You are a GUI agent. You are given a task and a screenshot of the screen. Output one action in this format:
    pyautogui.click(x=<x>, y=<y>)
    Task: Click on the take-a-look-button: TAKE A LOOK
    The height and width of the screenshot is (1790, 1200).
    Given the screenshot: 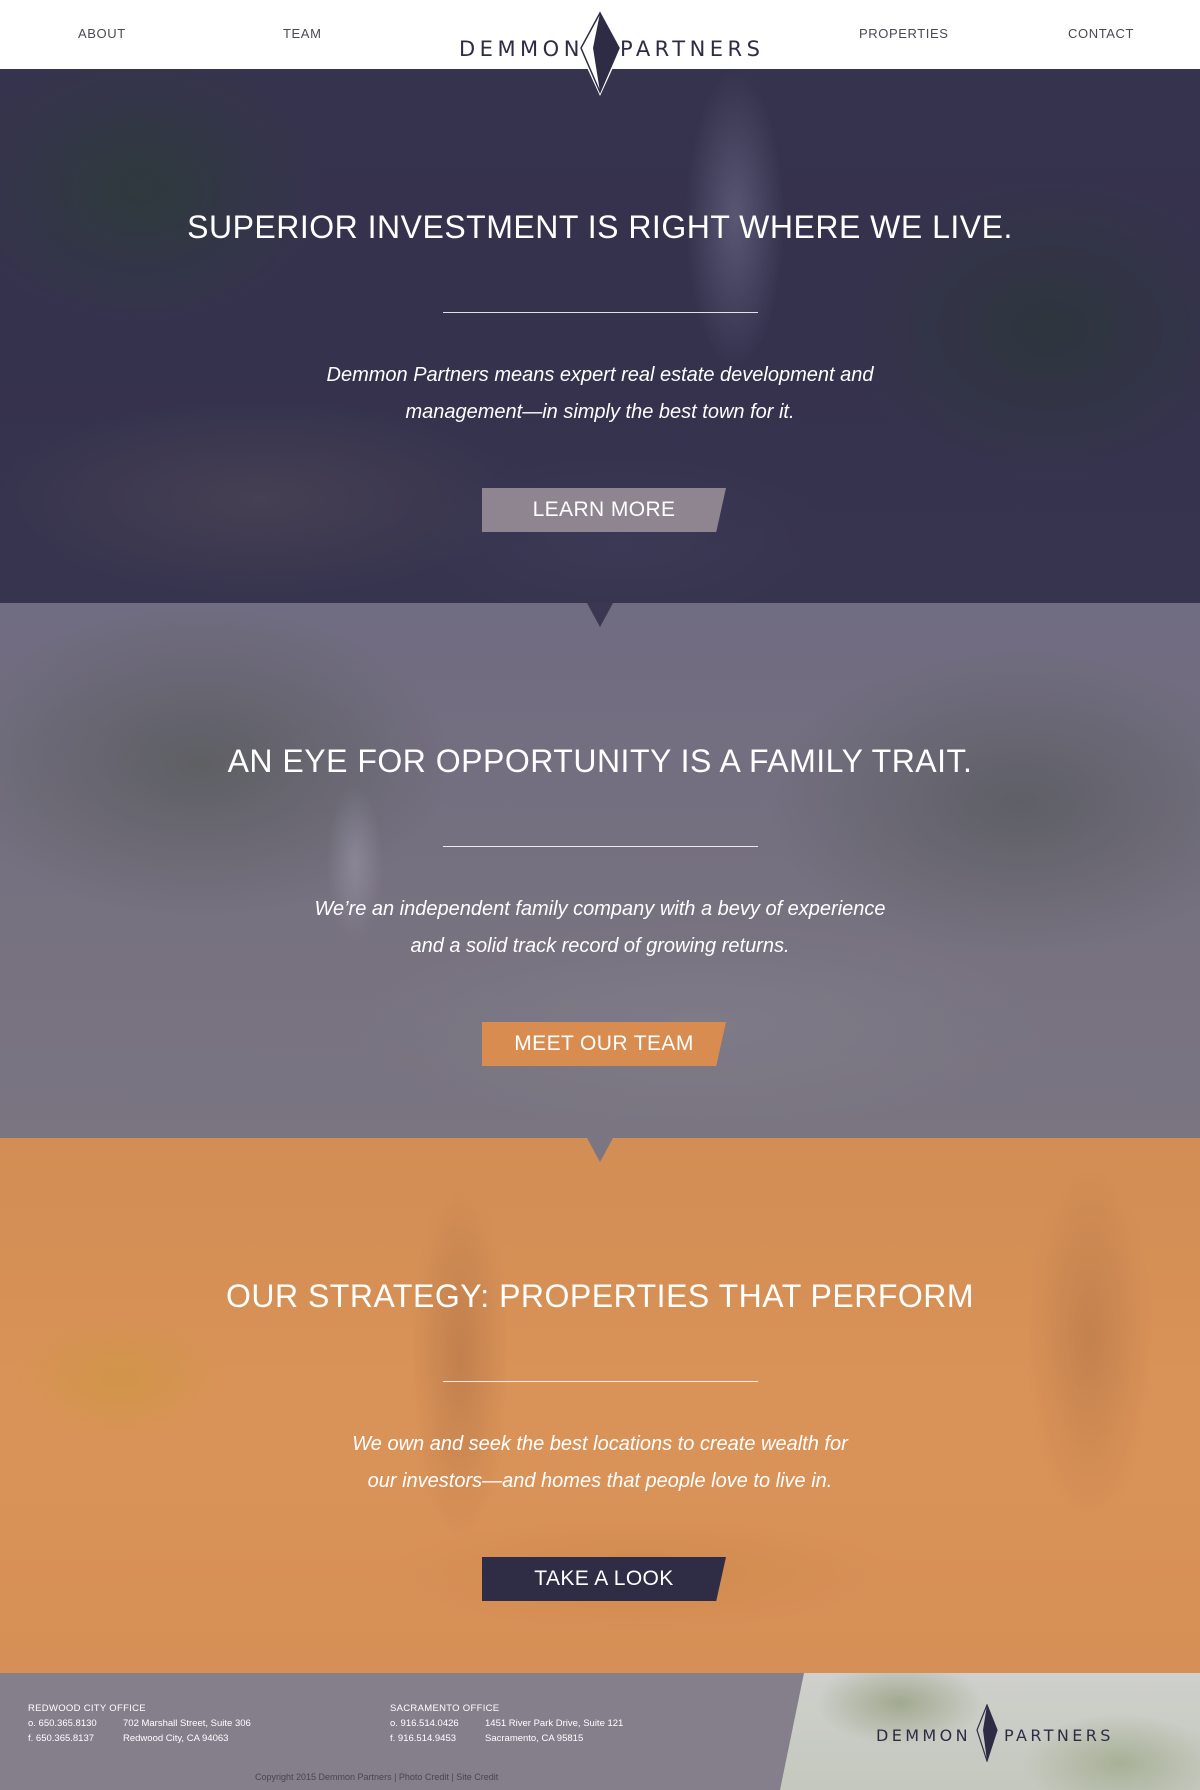 What is the action you would take?
    pyautogui.click(x=604, y=1579)
    